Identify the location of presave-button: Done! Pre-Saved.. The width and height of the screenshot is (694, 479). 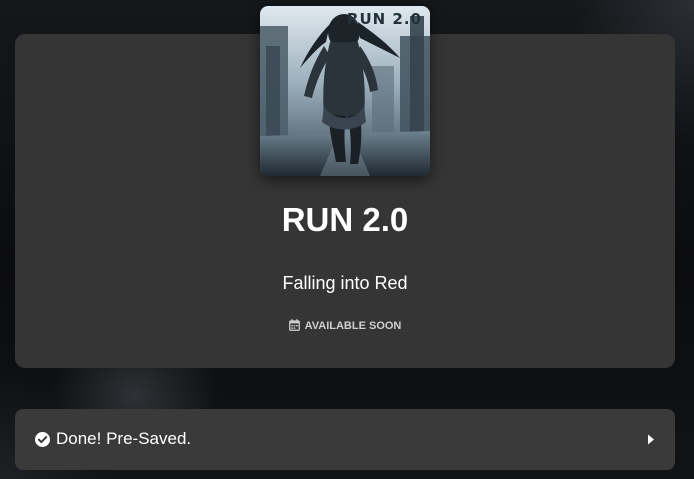
(345, 439).